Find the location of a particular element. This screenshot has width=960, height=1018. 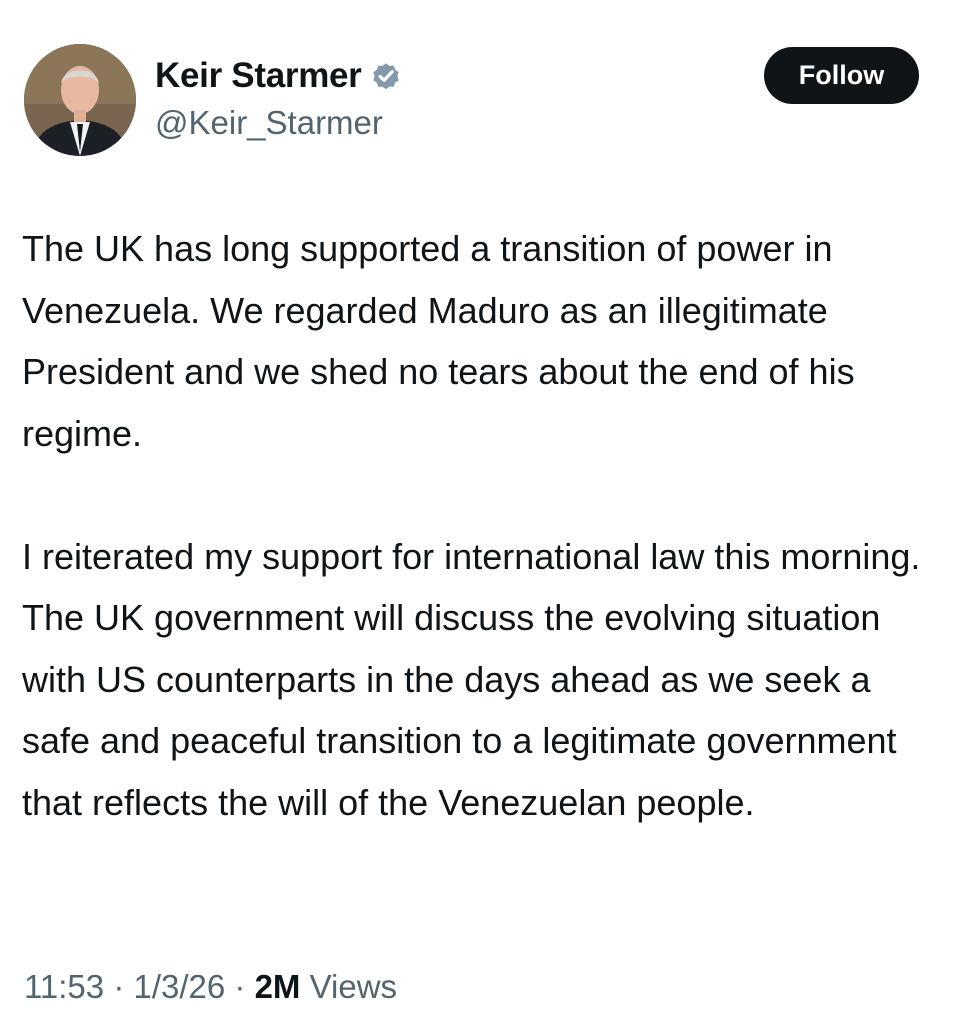

tweet-date: 1/3/26 is located at coordinates (179, 986).